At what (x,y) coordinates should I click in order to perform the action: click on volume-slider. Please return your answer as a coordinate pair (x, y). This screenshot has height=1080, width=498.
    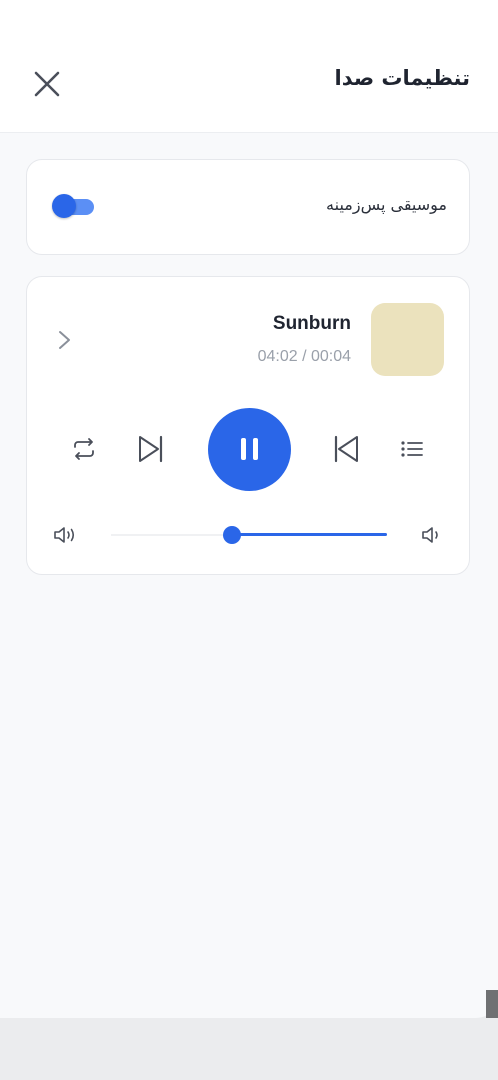
    Looking at the image, I should click on (249, 535).